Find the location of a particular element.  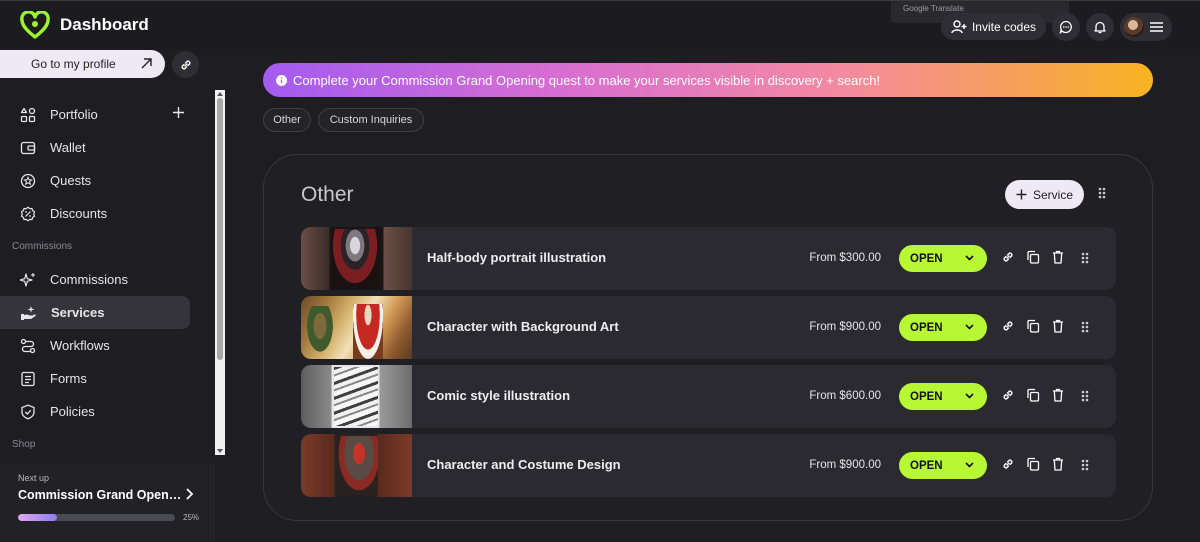

next-up-label: Next up is located at coordinates (34, 478).